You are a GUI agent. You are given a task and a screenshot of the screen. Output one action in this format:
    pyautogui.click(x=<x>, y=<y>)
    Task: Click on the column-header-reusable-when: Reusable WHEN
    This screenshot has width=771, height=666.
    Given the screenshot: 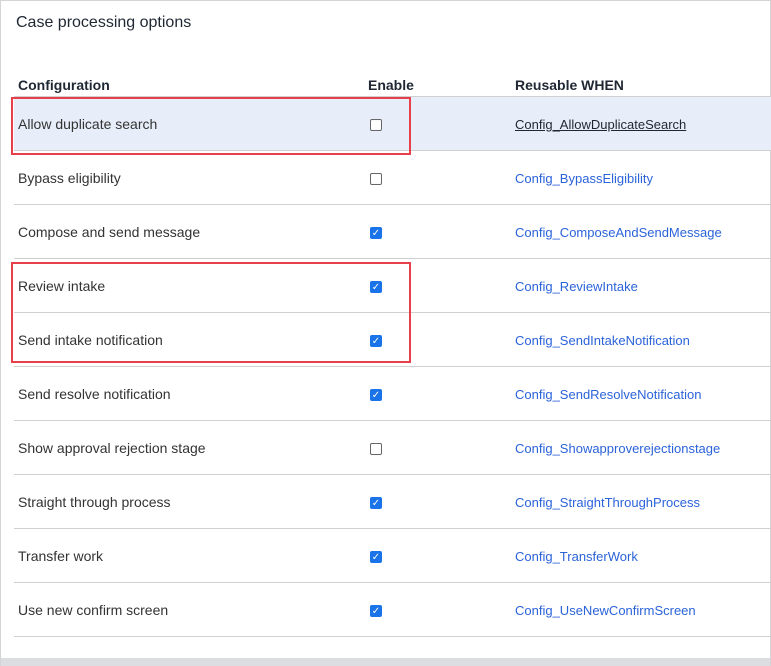 What is the action you would take?
    pyautogui.click(x=569, y=85)
    